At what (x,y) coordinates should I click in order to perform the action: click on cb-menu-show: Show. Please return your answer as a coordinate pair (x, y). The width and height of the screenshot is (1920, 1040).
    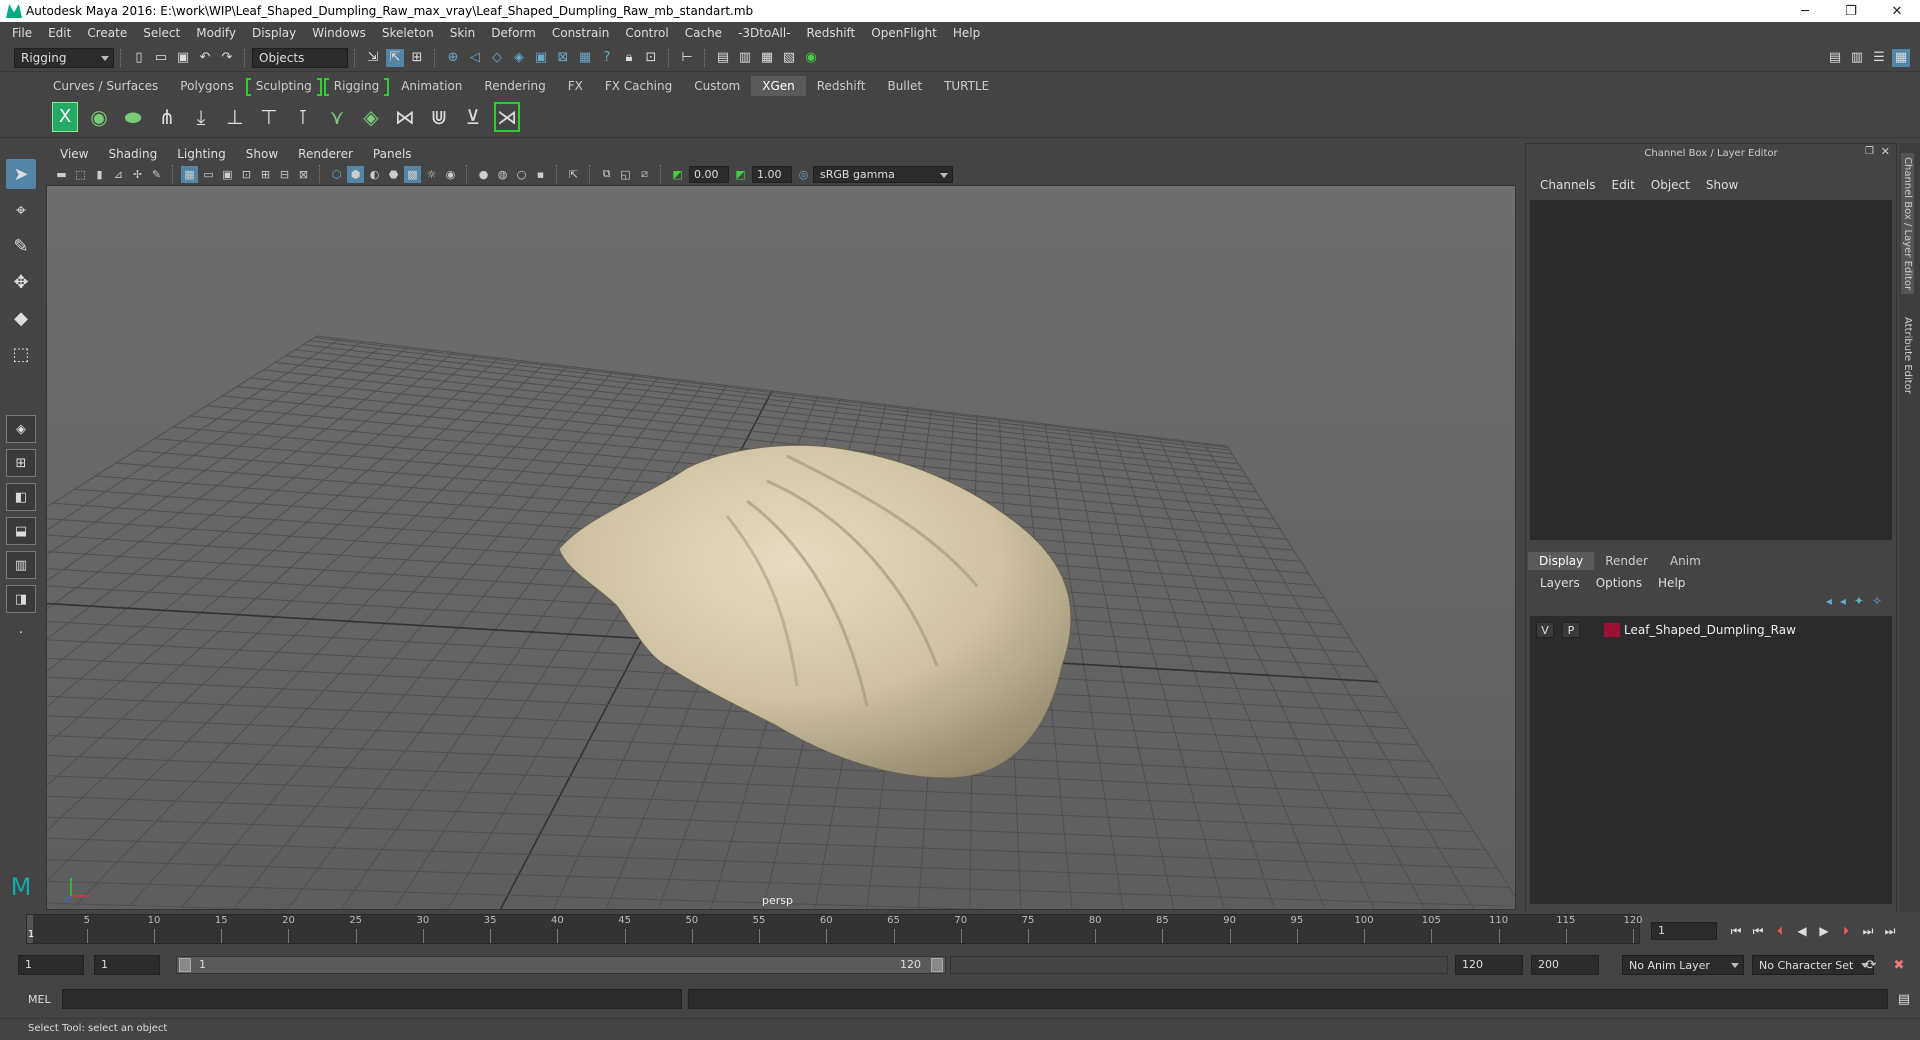
    Looking at the image, I should click on (1722, 185).